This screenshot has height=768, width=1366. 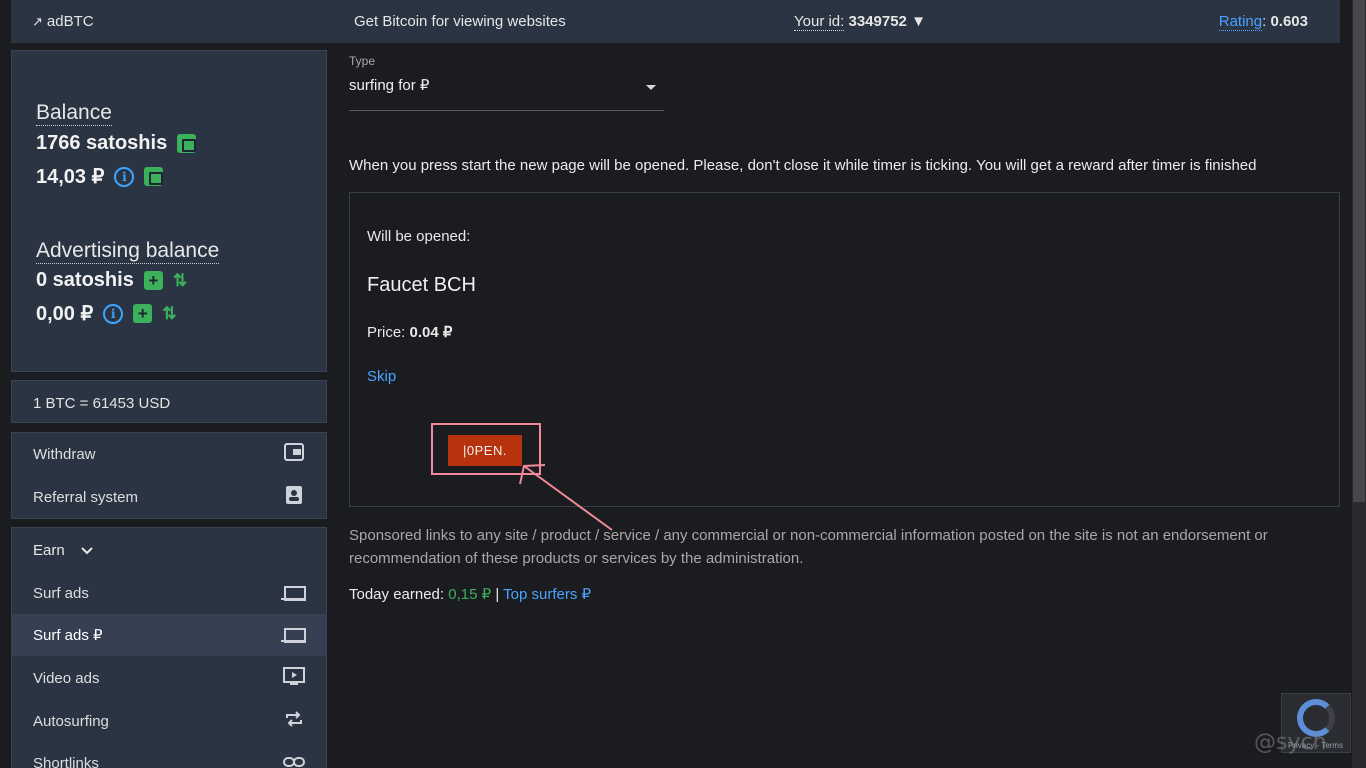 I want to click on menu-item-label: Surf ads ₽, so click(x=68, y=635).